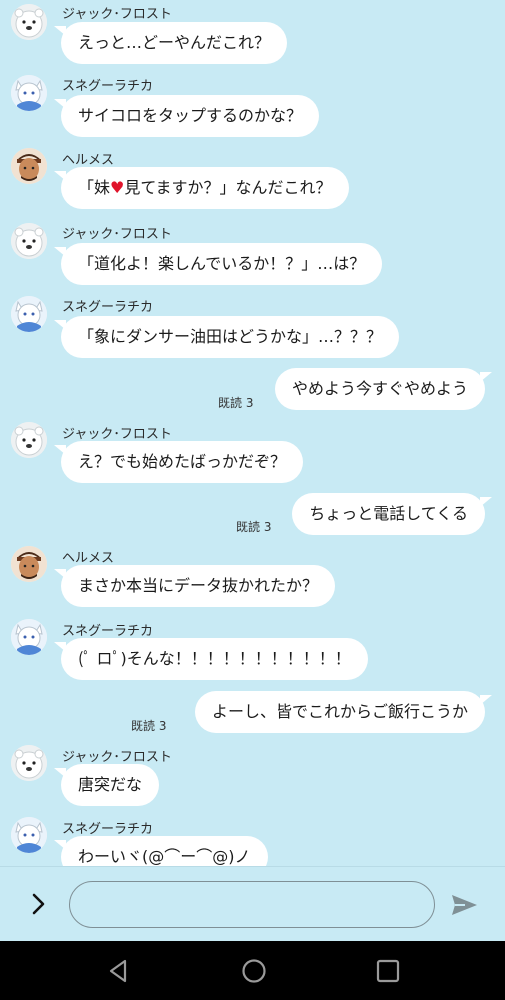 This screenshot has height=1000, width=505. Describe the element at coordinates (464, 905) in the screenshot. I see `send-icon` at that location.